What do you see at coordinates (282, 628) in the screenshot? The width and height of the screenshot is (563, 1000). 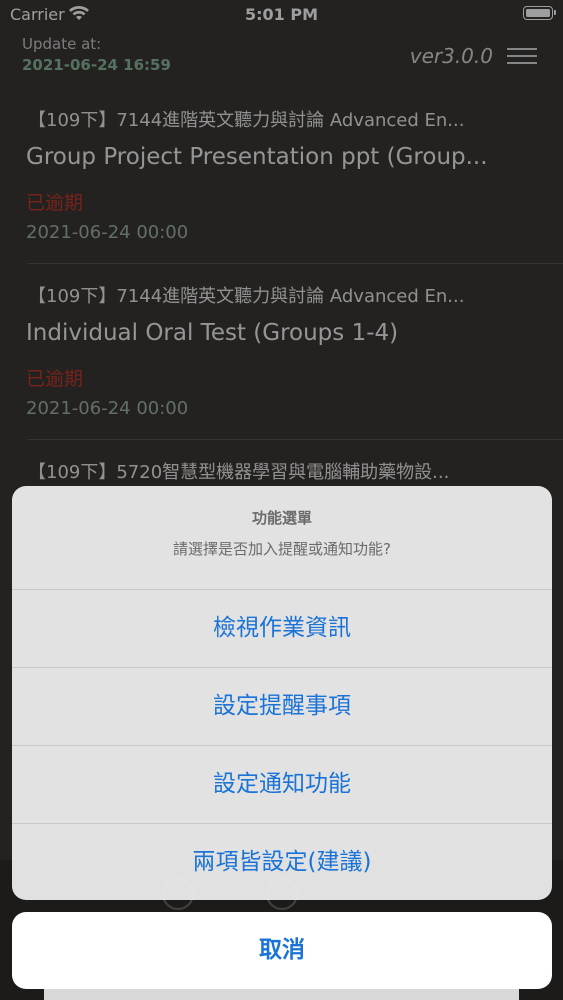 I see `view-assignment-info-button: 檢視作業資訊` at bounding box center [282, 628].